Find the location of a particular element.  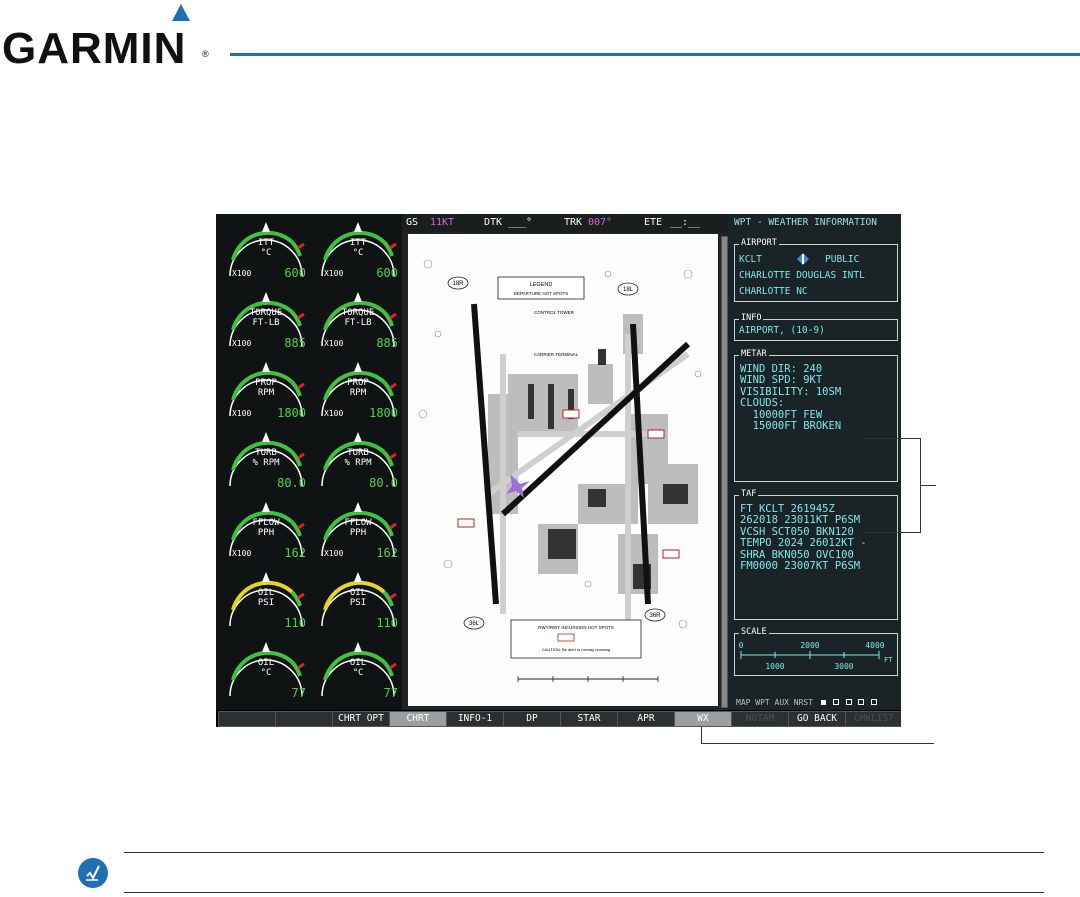

softkey-chrt: CHRT is located at coordinates (418, 719).